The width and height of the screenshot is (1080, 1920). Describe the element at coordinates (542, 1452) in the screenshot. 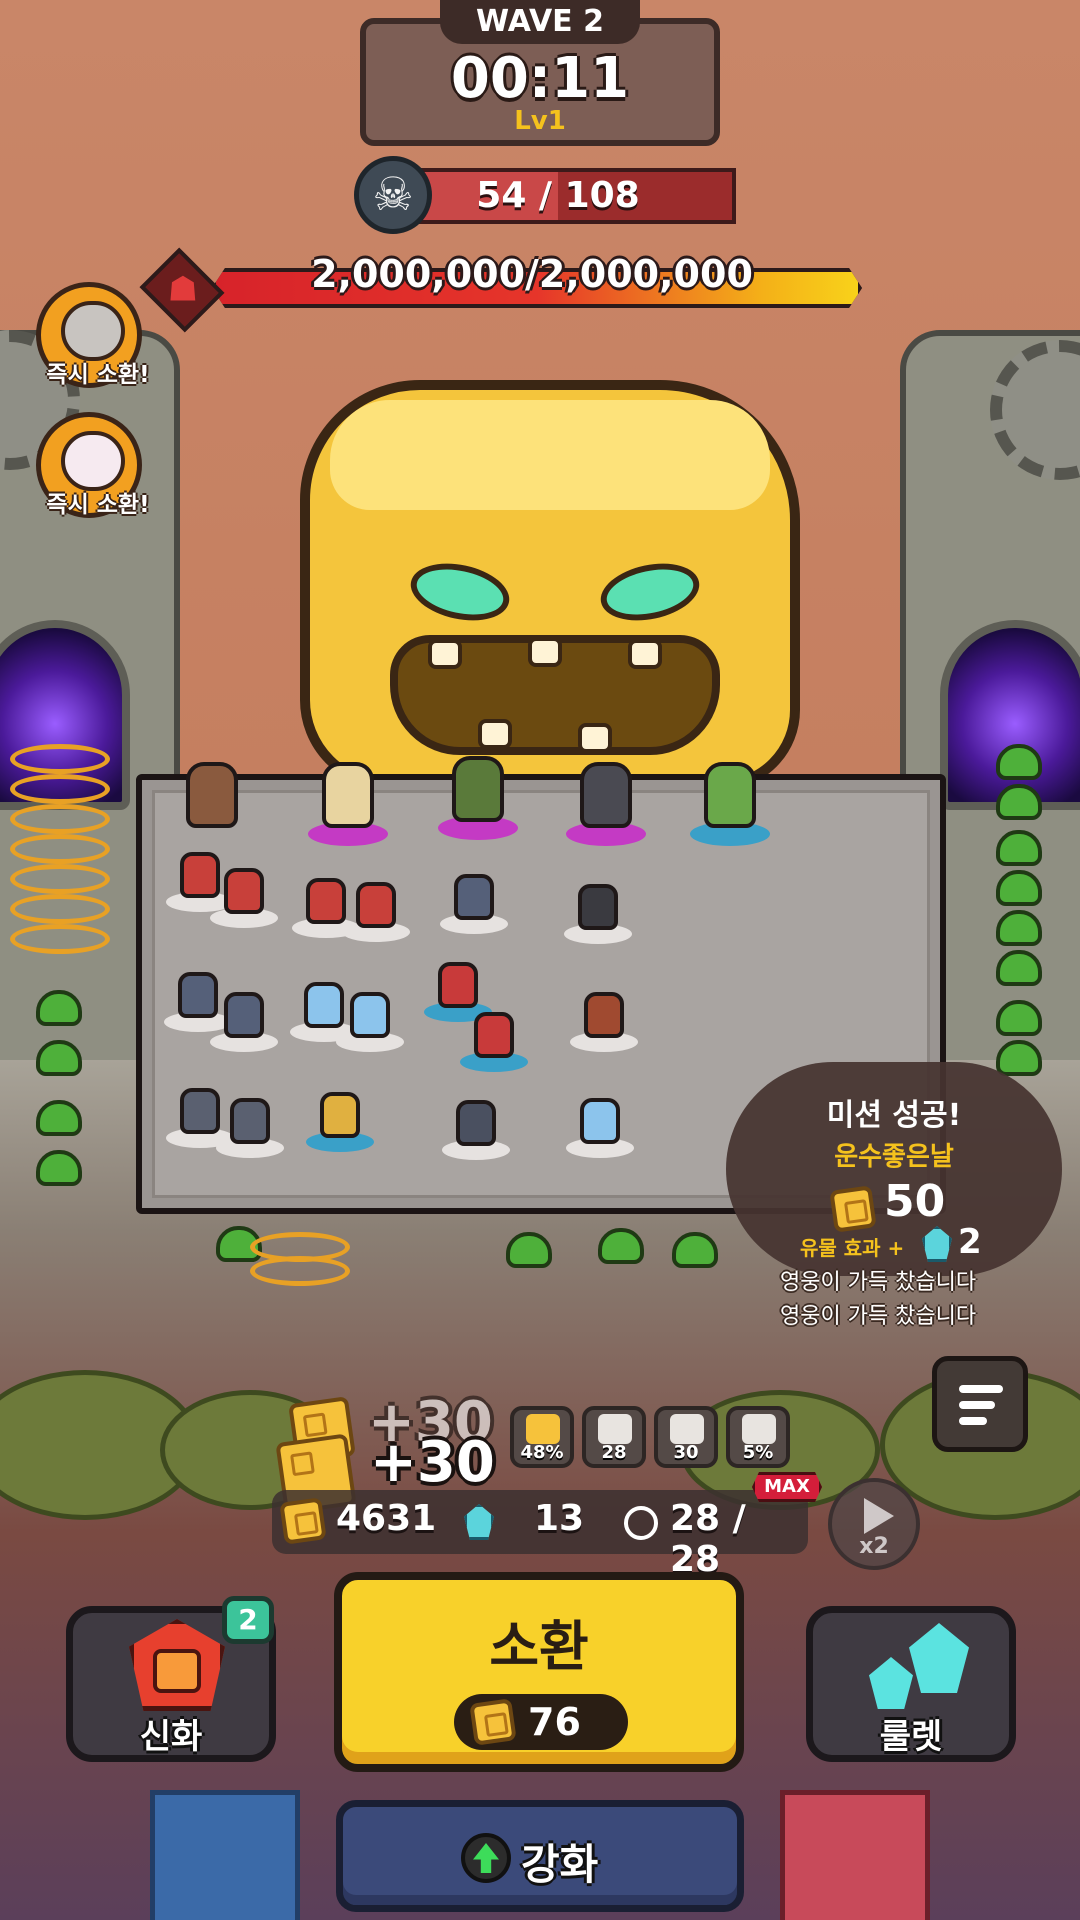

I see `stat-value: 48%` at that location.